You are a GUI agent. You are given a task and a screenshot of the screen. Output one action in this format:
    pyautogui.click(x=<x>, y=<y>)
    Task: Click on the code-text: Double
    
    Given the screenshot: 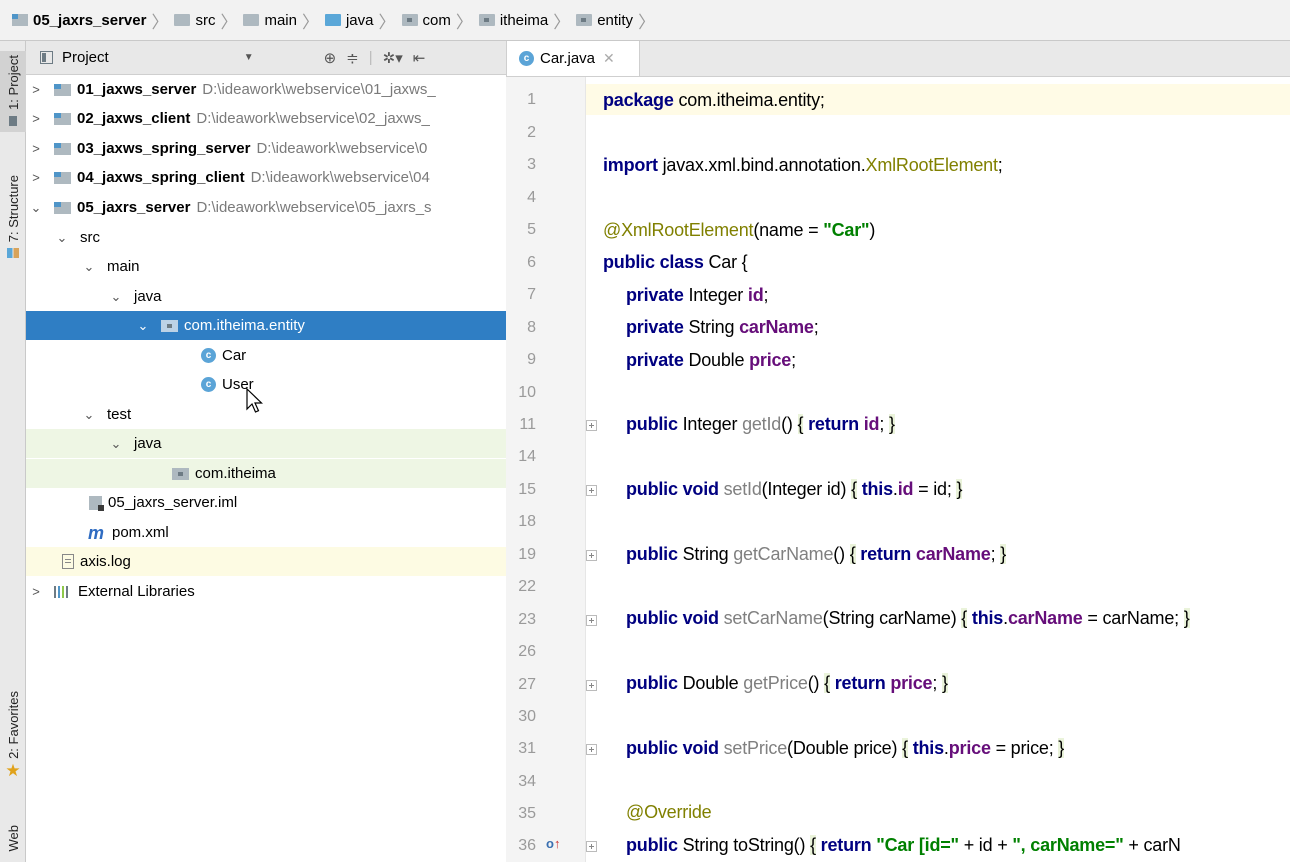 What is the action you would take?
    pyautogui.click(x=710, y=683)
    